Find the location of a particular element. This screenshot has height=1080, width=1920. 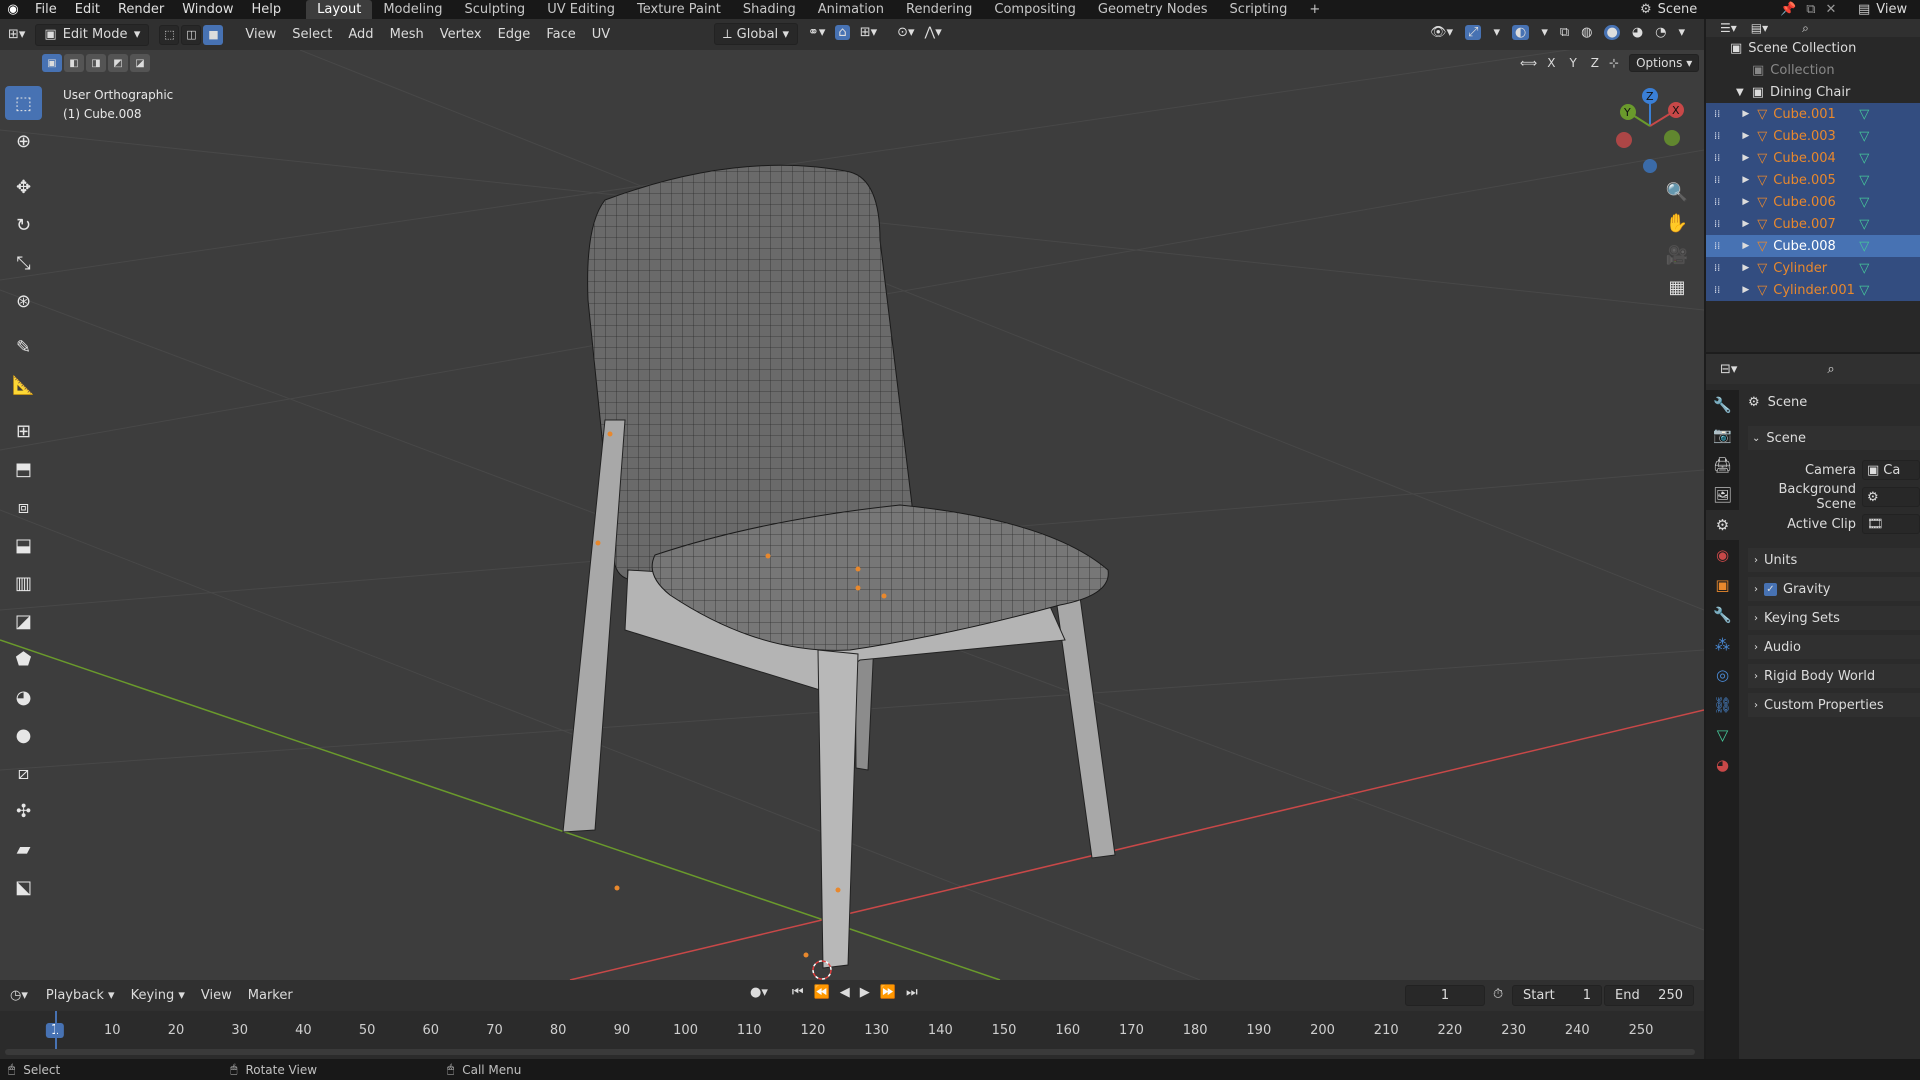

editor-type-button: ⊞▾ is located at coordinates (16, 35).